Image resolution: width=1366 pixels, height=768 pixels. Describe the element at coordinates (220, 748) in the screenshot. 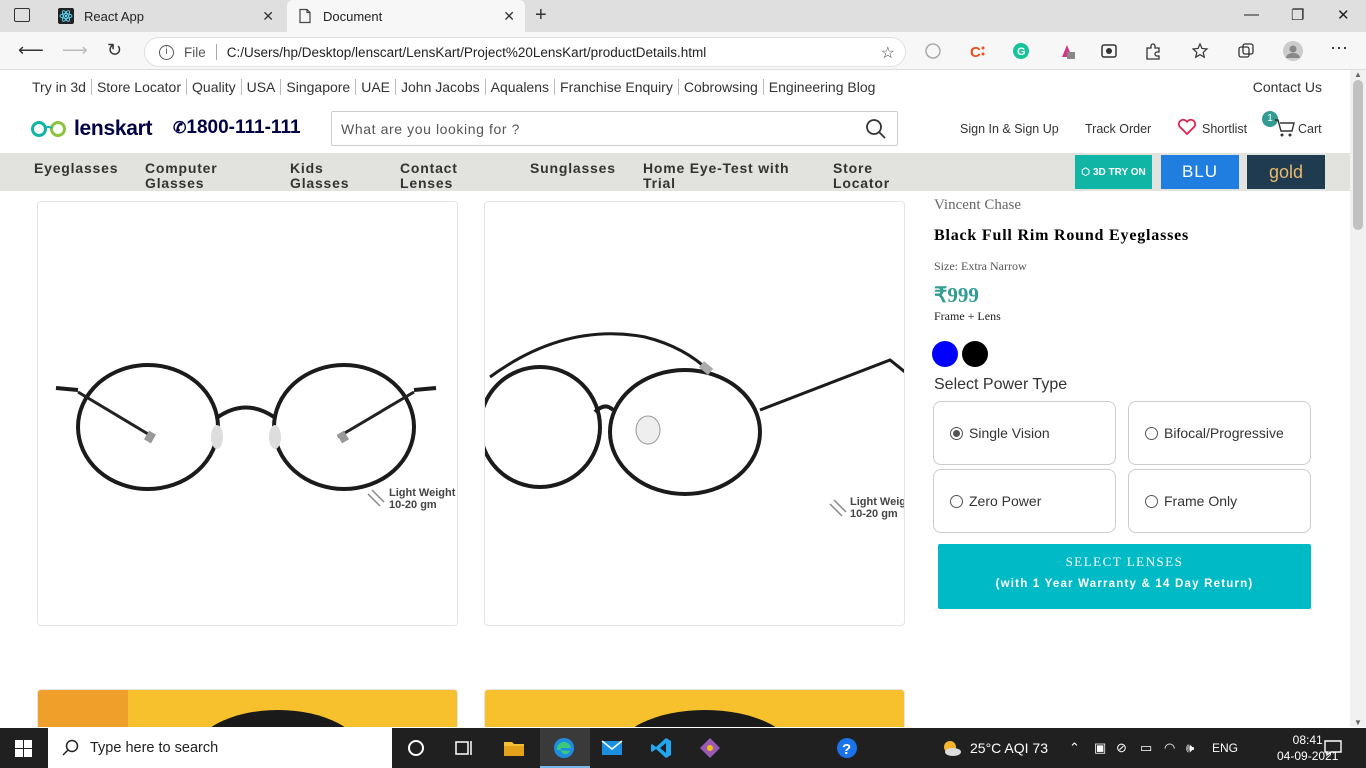

I see `taskbar-search-box: Type here to search` at that location.